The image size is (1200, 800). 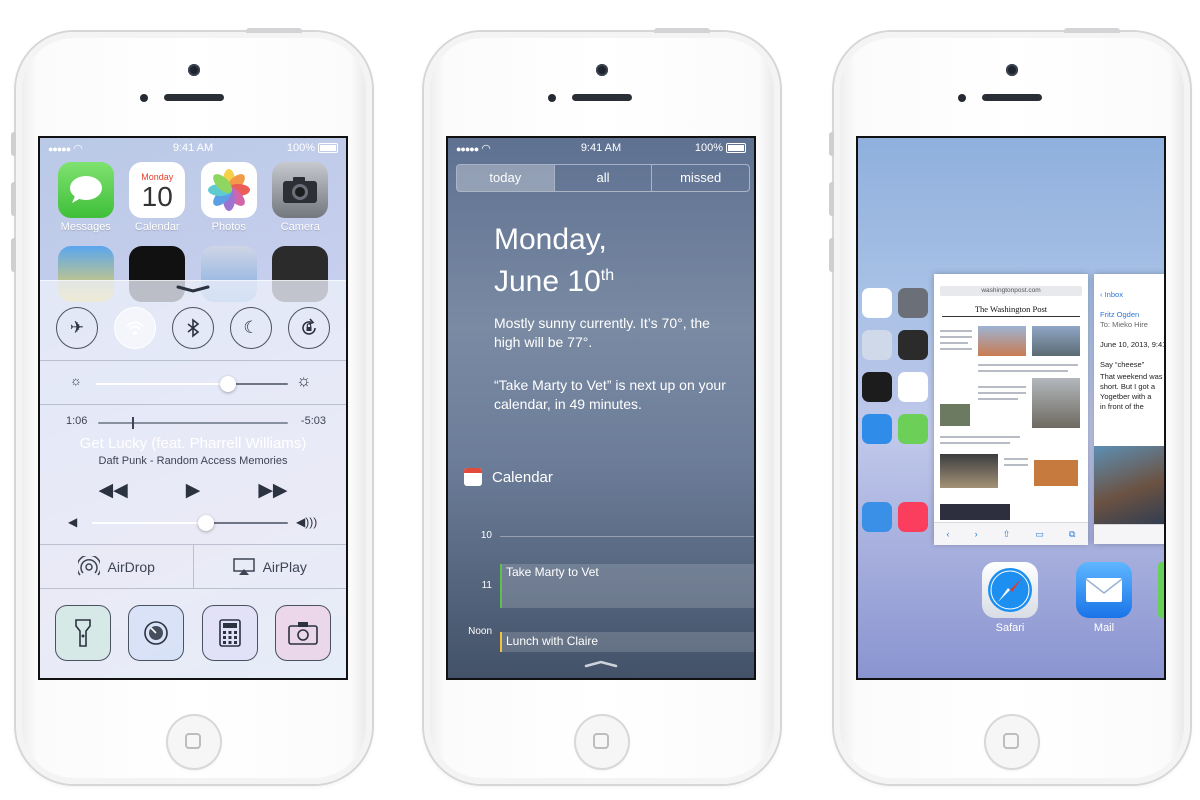 What do you see at coordinates (1072, 534) in the screenshot?
I see `tabs-icon: ⧉` at bounding box center [1072, 534].